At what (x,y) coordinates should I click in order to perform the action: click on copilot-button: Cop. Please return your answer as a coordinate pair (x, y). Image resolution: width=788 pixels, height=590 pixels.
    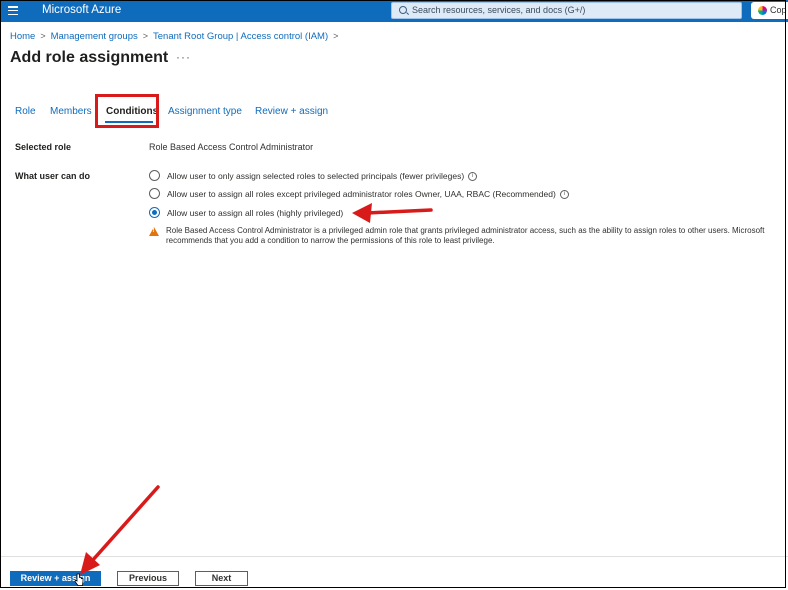
    Looking at the image, I should click on (769, 10).